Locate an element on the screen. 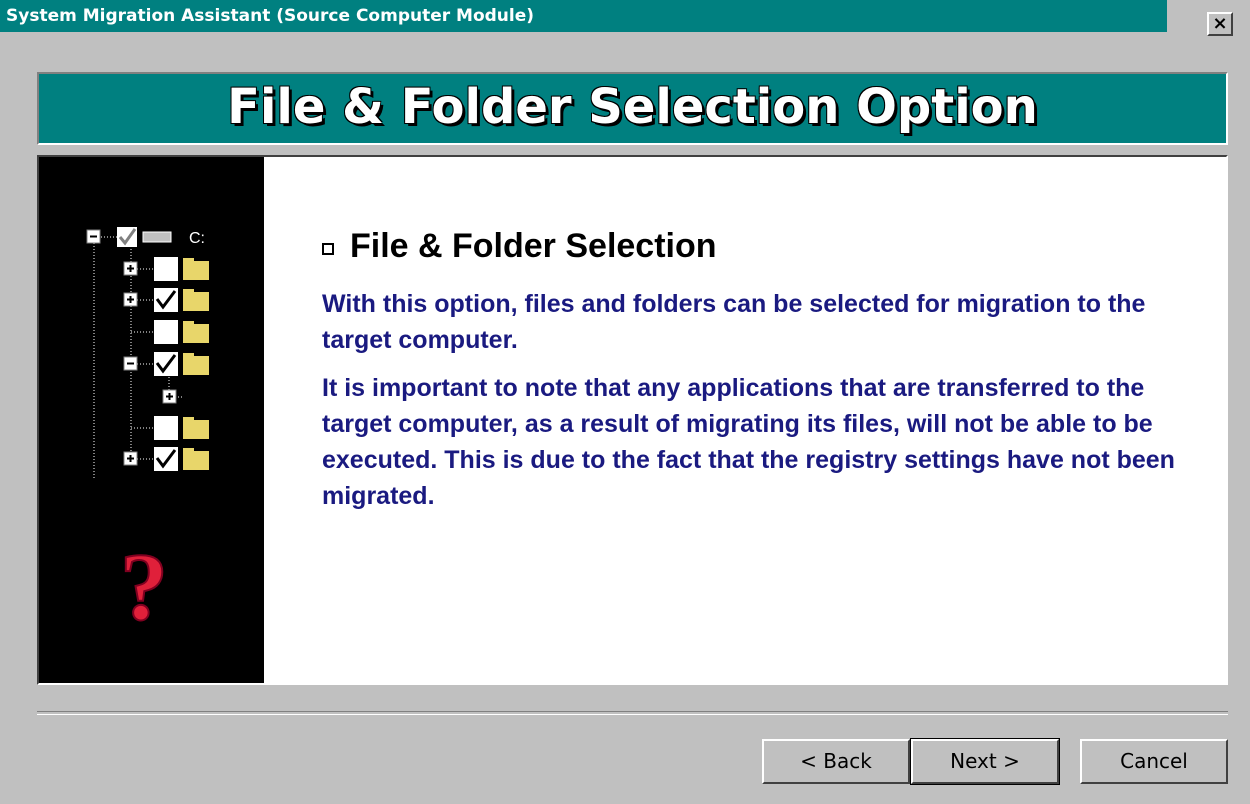  close-button: × is located at coordinates (1220, 24).